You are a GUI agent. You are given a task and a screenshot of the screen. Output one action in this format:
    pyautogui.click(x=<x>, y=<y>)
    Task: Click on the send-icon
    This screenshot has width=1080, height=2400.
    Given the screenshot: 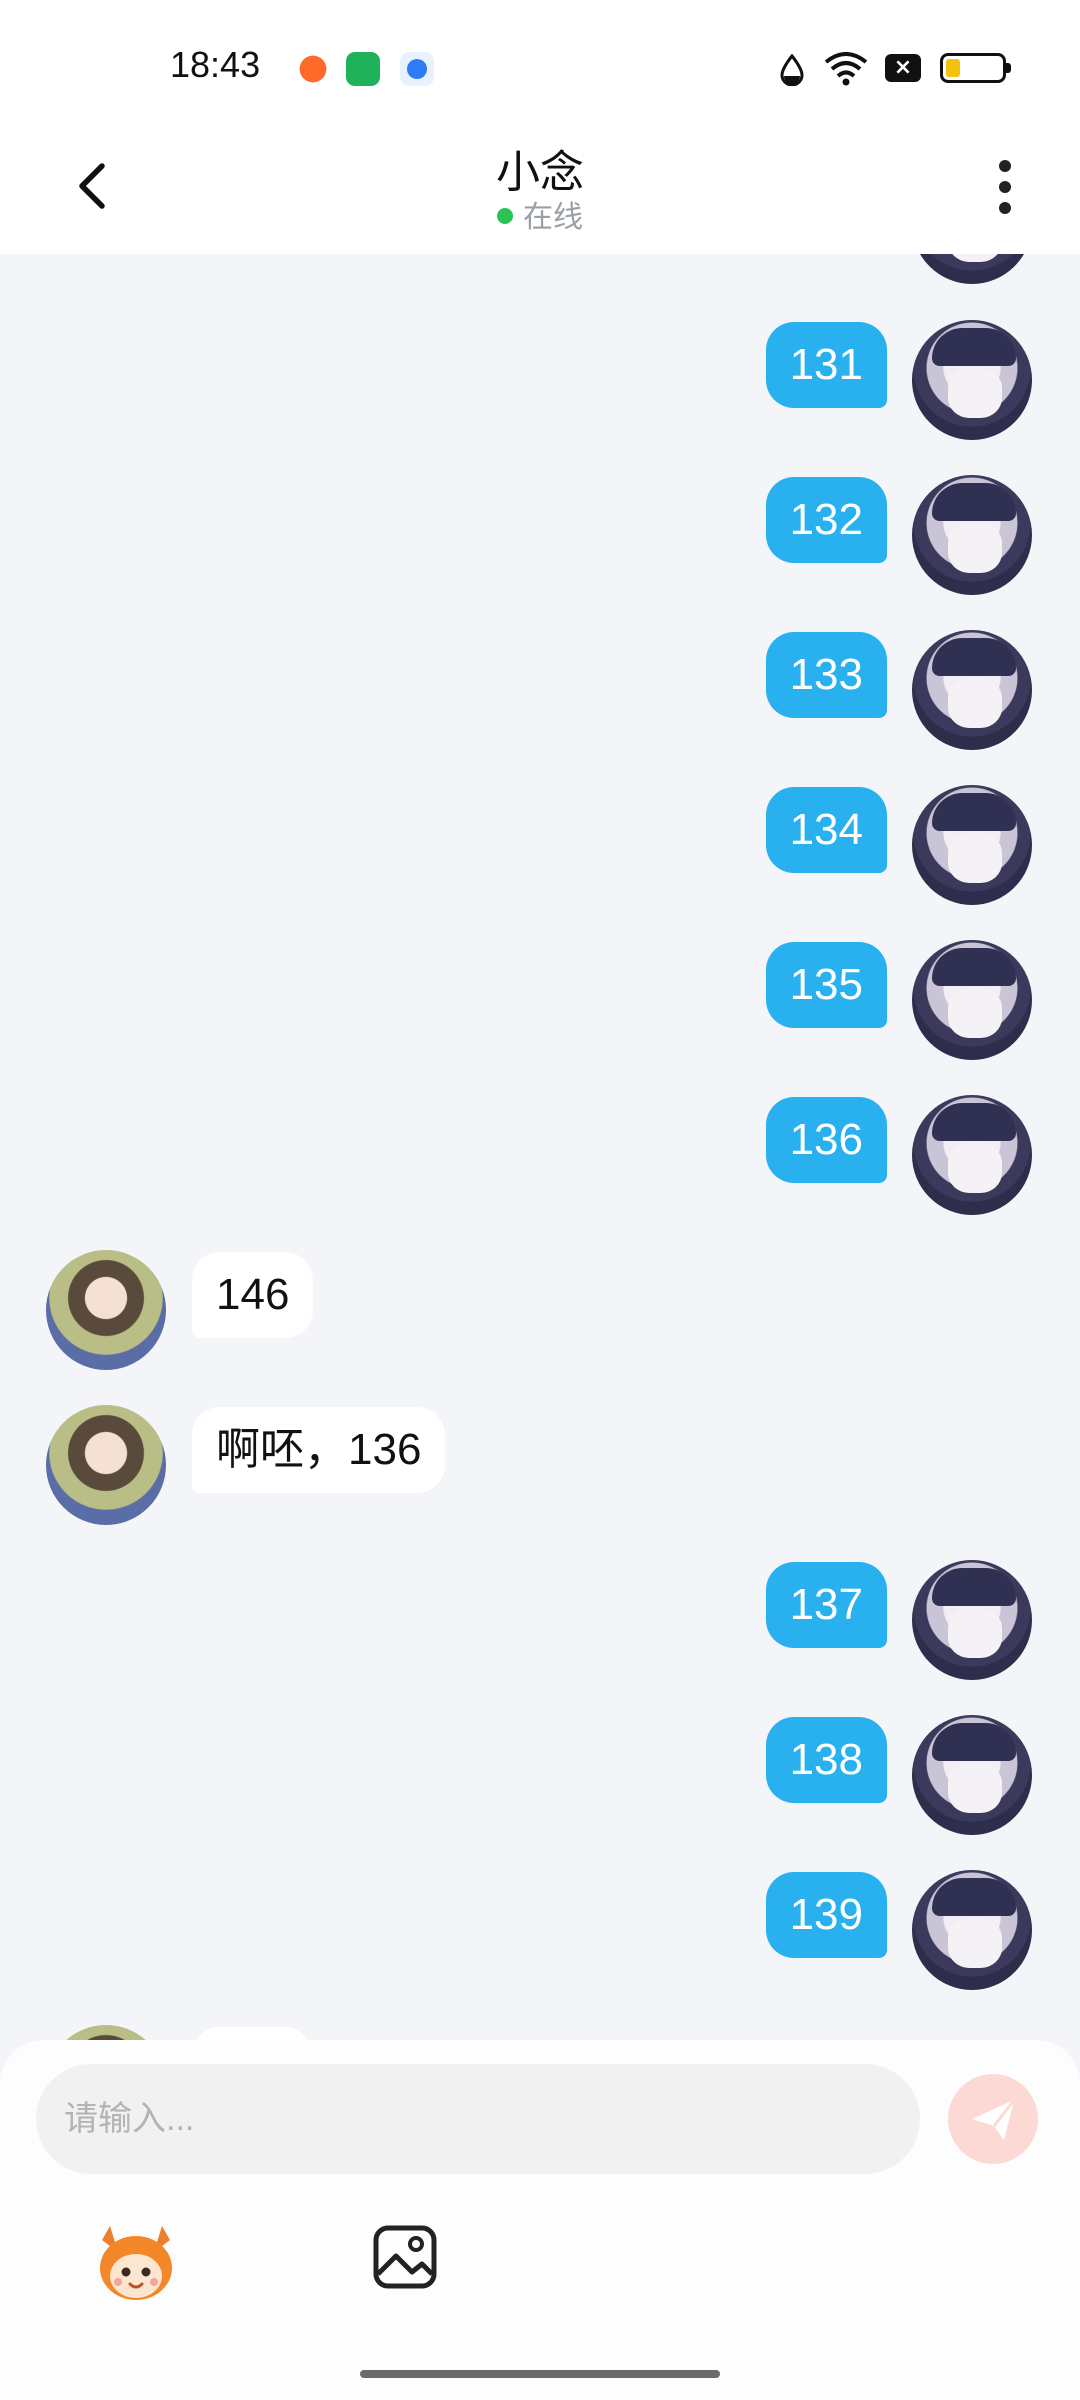 What is the action you would take?
    pyautogui.click(x=994, y=2119)
    